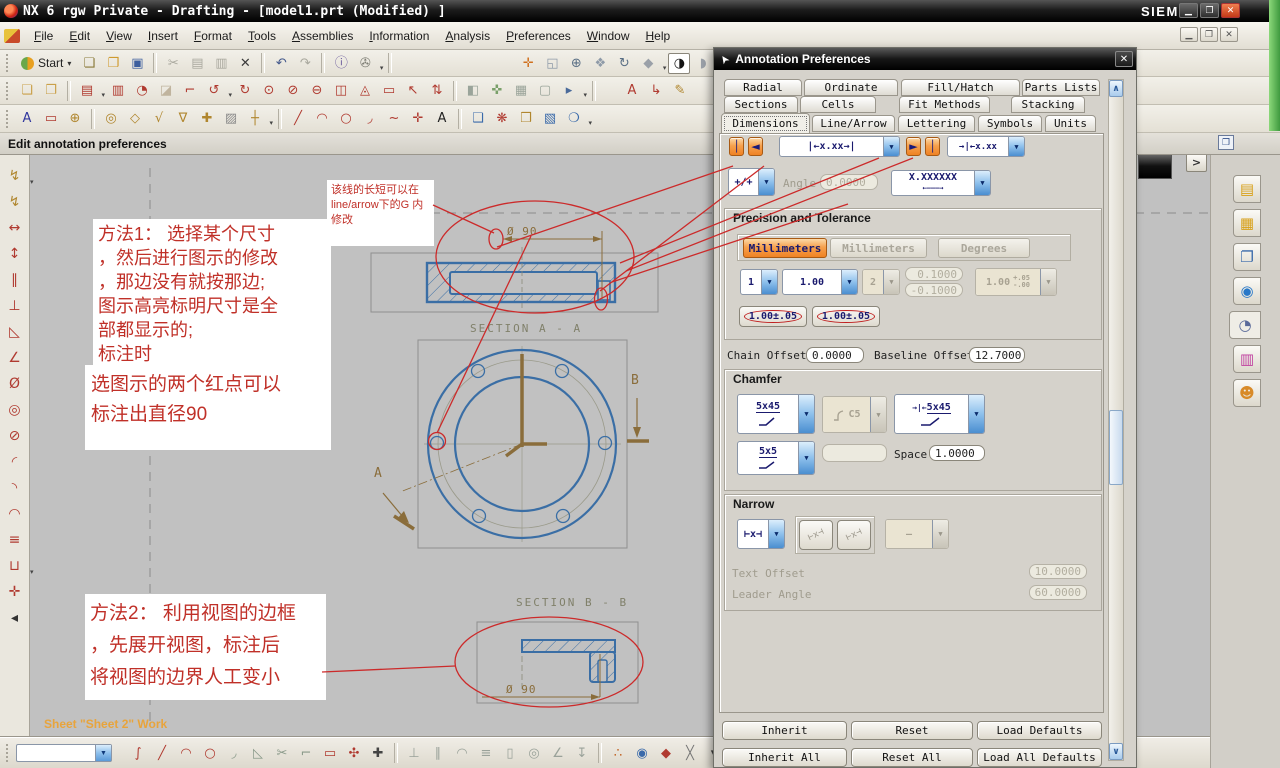 This screenshot has height=768, width=1280. What do you see at coordinates (608, 36) in the screenshot?
I see `menu-window: Window` at bounding box center [608, 36].